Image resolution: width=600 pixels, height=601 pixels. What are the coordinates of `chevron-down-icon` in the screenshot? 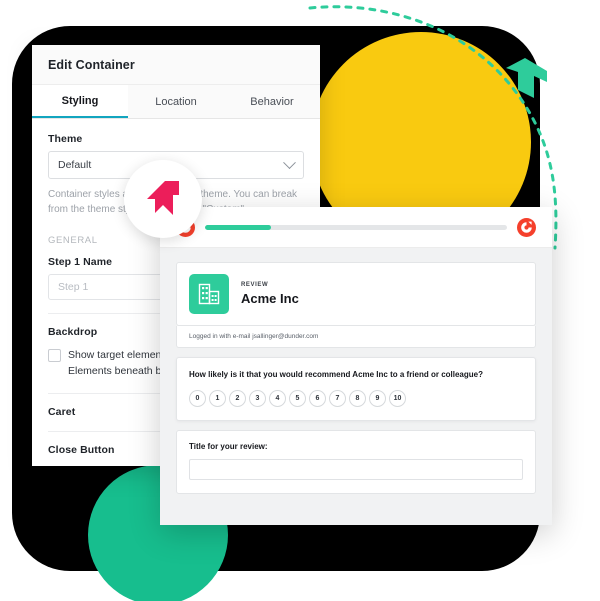 It's located at (289, 162).